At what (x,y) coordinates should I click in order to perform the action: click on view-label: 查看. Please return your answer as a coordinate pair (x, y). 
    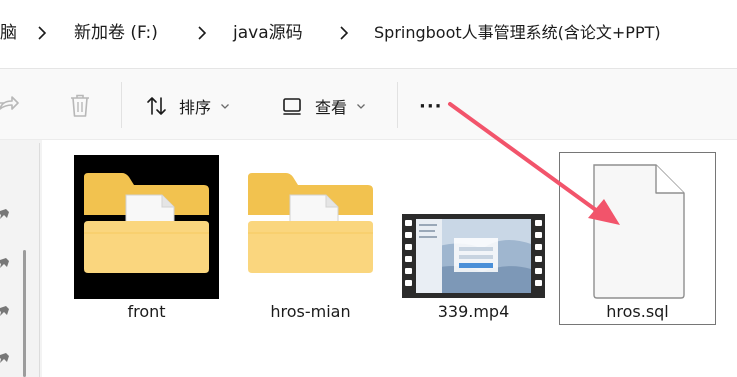
    Looking at the image, I should click on (331, 107).